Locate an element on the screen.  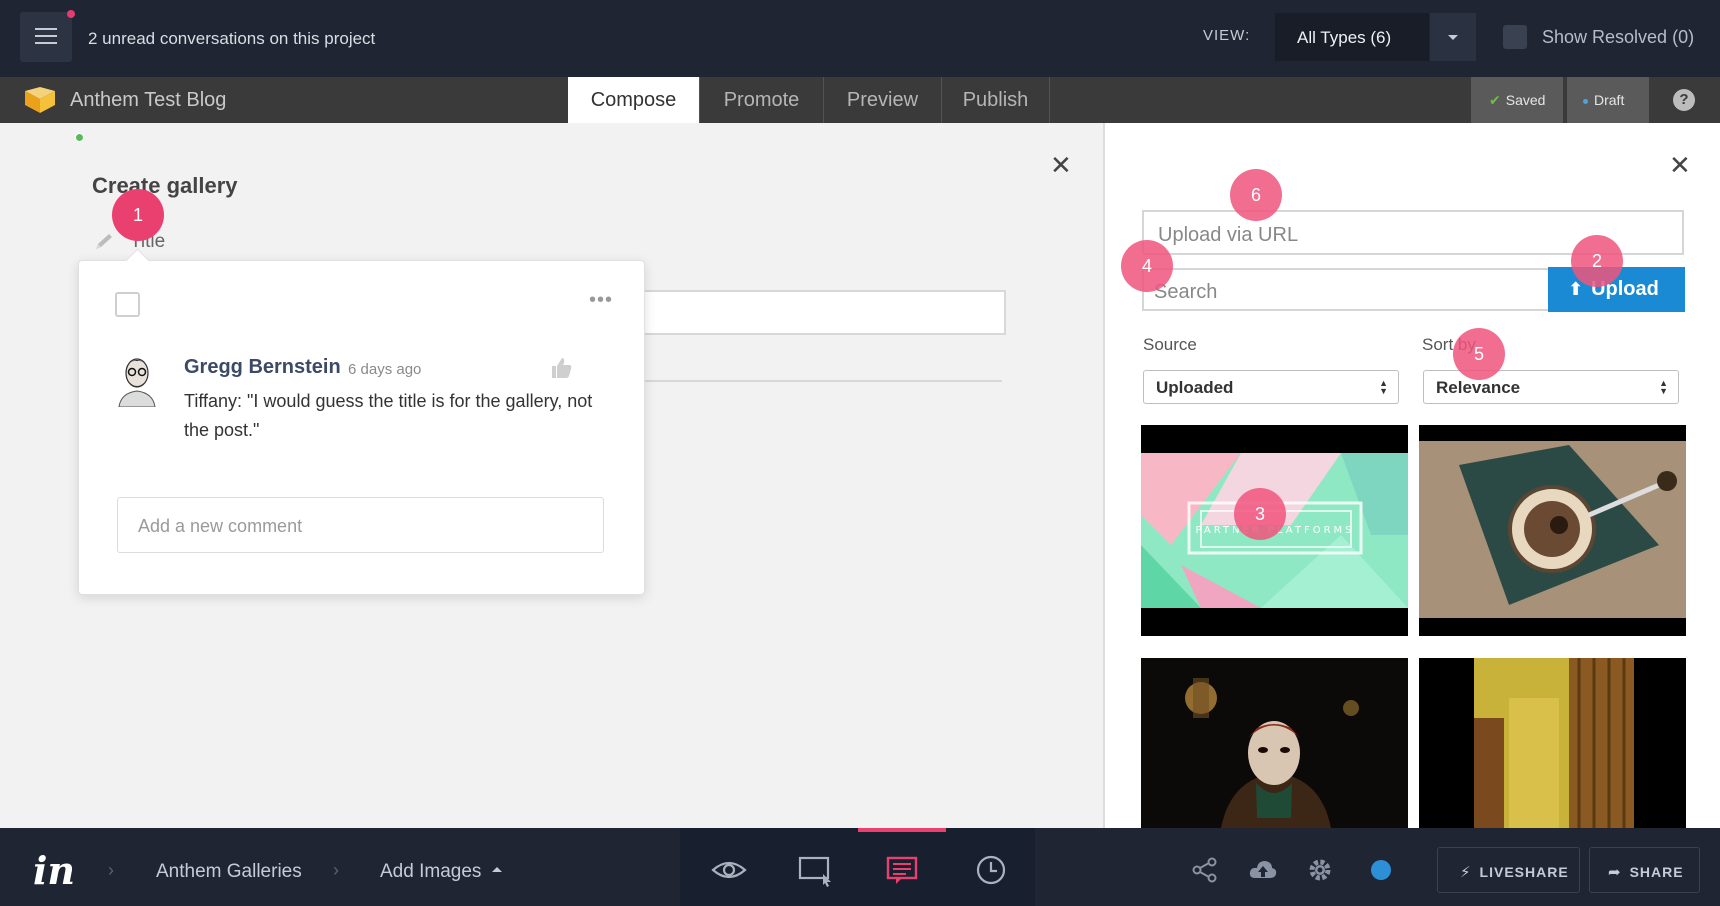
saved-button: ✔ Saved is located at coordinates (1517, 100).